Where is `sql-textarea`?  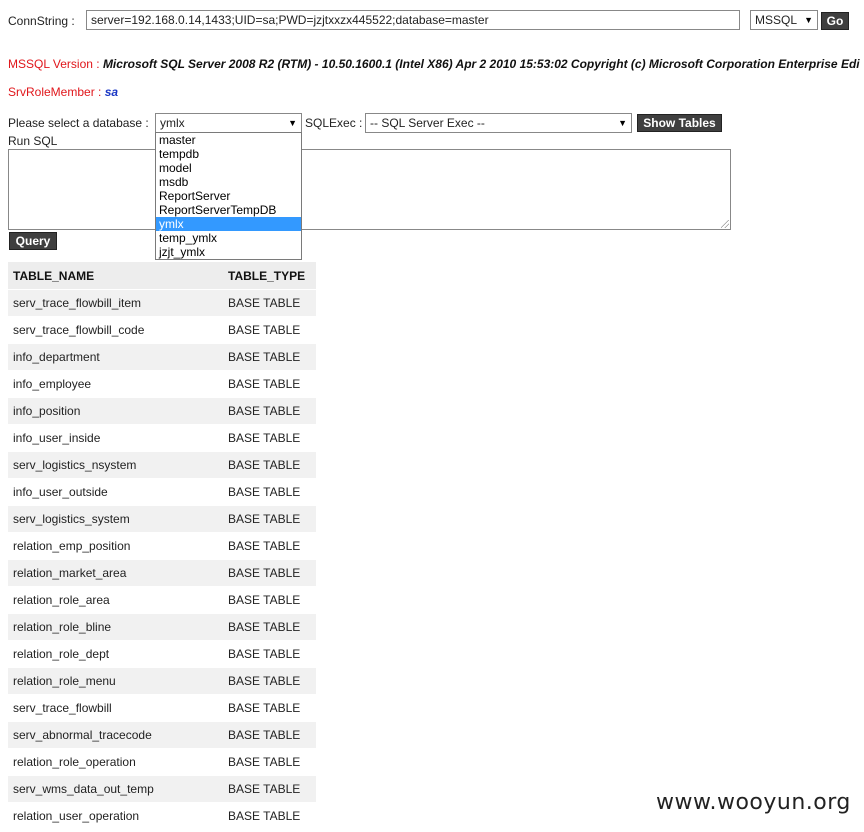
sql-textarea is located at coordinates (369, 189).